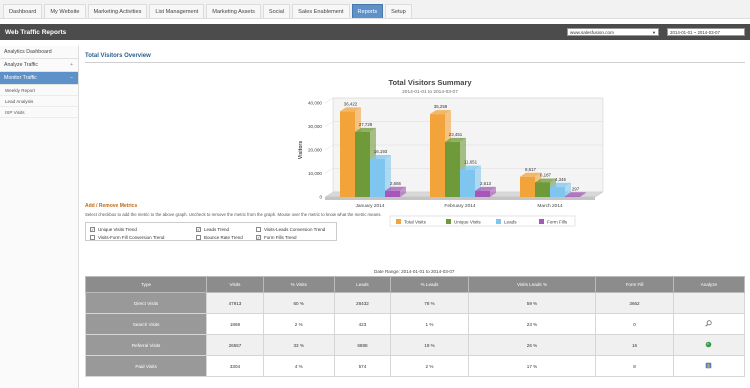 The width and height of the screenshot is (750, 388). What do you see at coordinates (298, 284) in the screenshot?
I see `column-header--visits: % Visits` at bounding box center [298, 284].